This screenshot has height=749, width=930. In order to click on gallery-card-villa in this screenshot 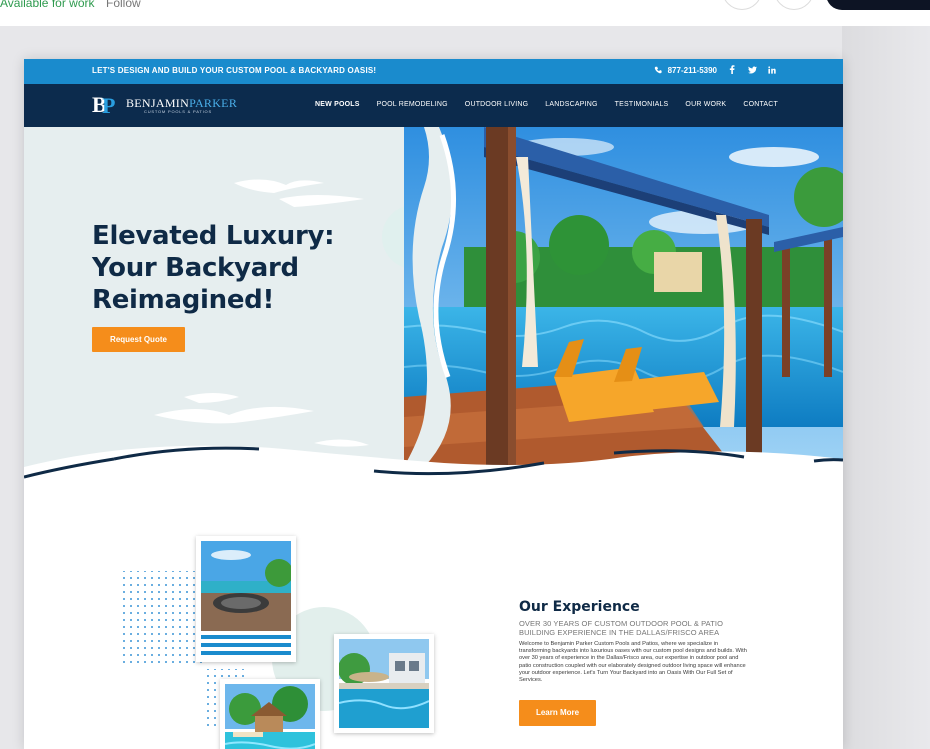, I will do `click(384, 683)`.